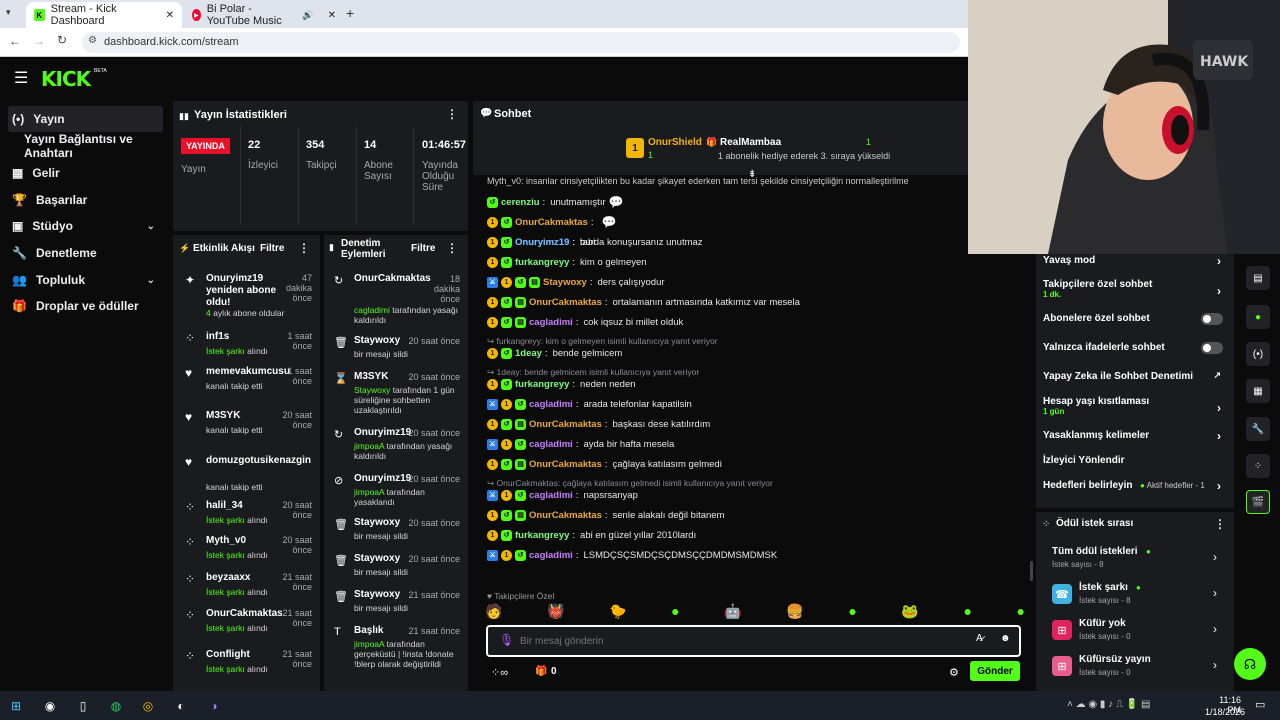  What do you see at coordinates (675, 142) in the screenshot?
I see `top-user-name: OnurShield` at bounding box center [675, 142].